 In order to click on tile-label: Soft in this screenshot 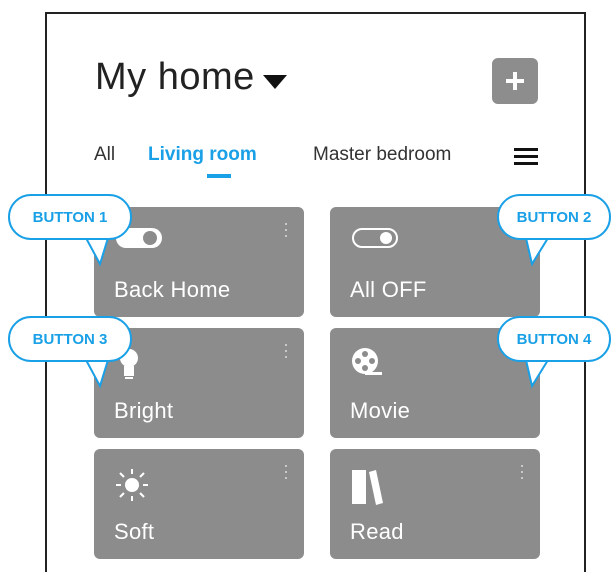, I will do `click(134, 531)`.